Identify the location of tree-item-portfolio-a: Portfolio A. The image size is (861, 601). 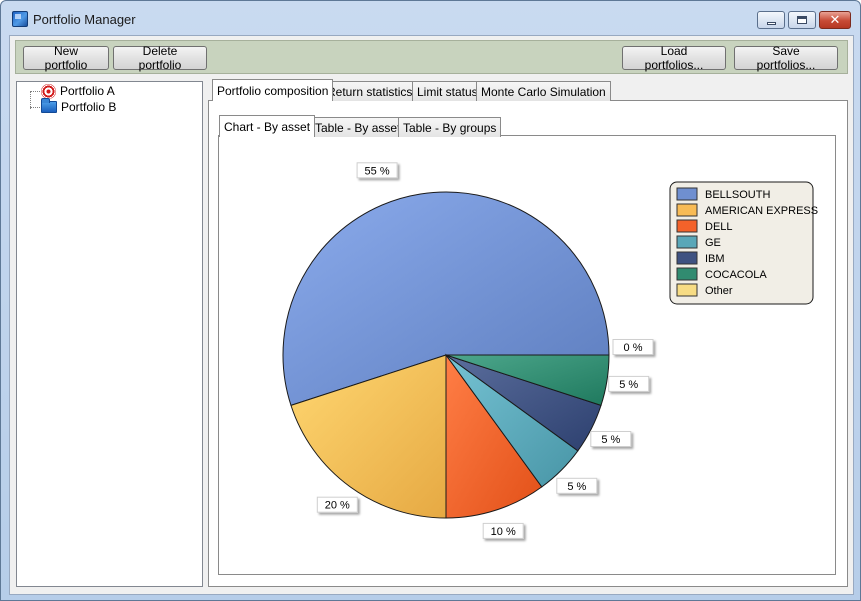
(78, 91).